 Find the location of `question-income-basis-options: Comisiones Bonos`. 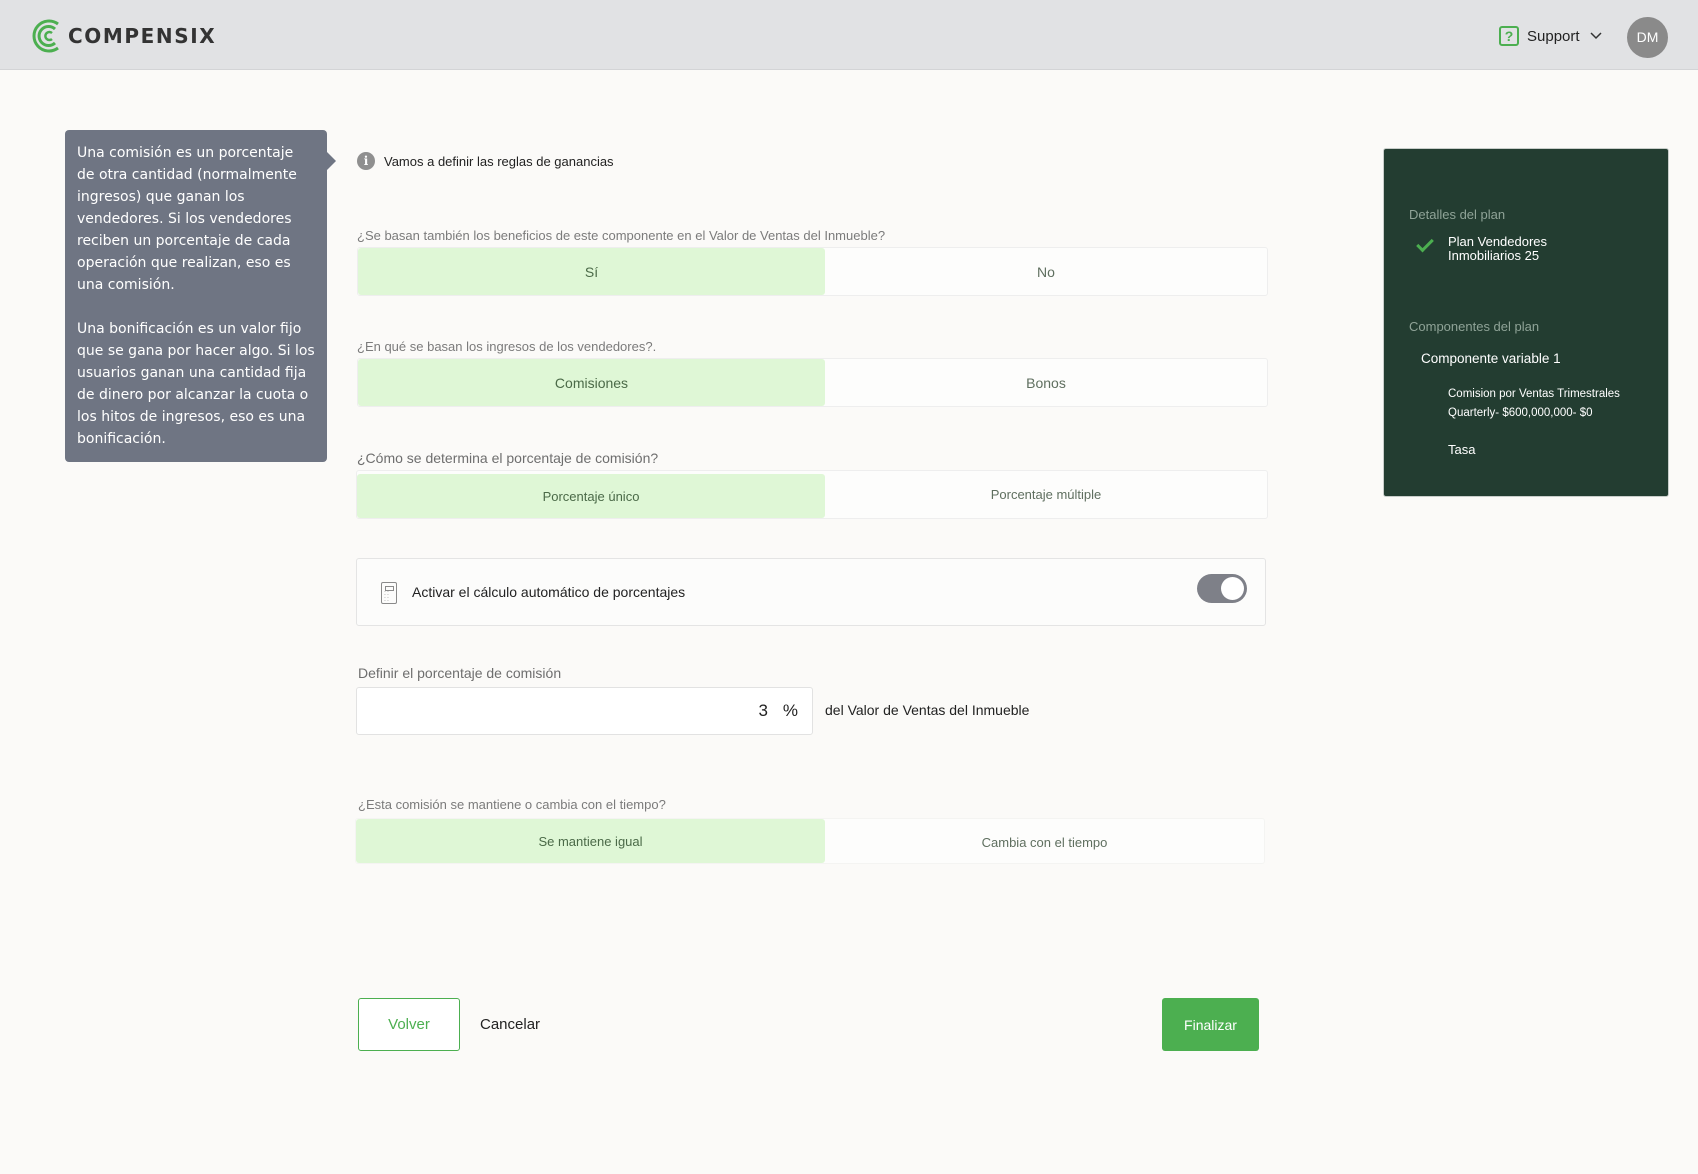

question-income-basis-options: Comisiones Bonos is located at coordinates (812, 382).